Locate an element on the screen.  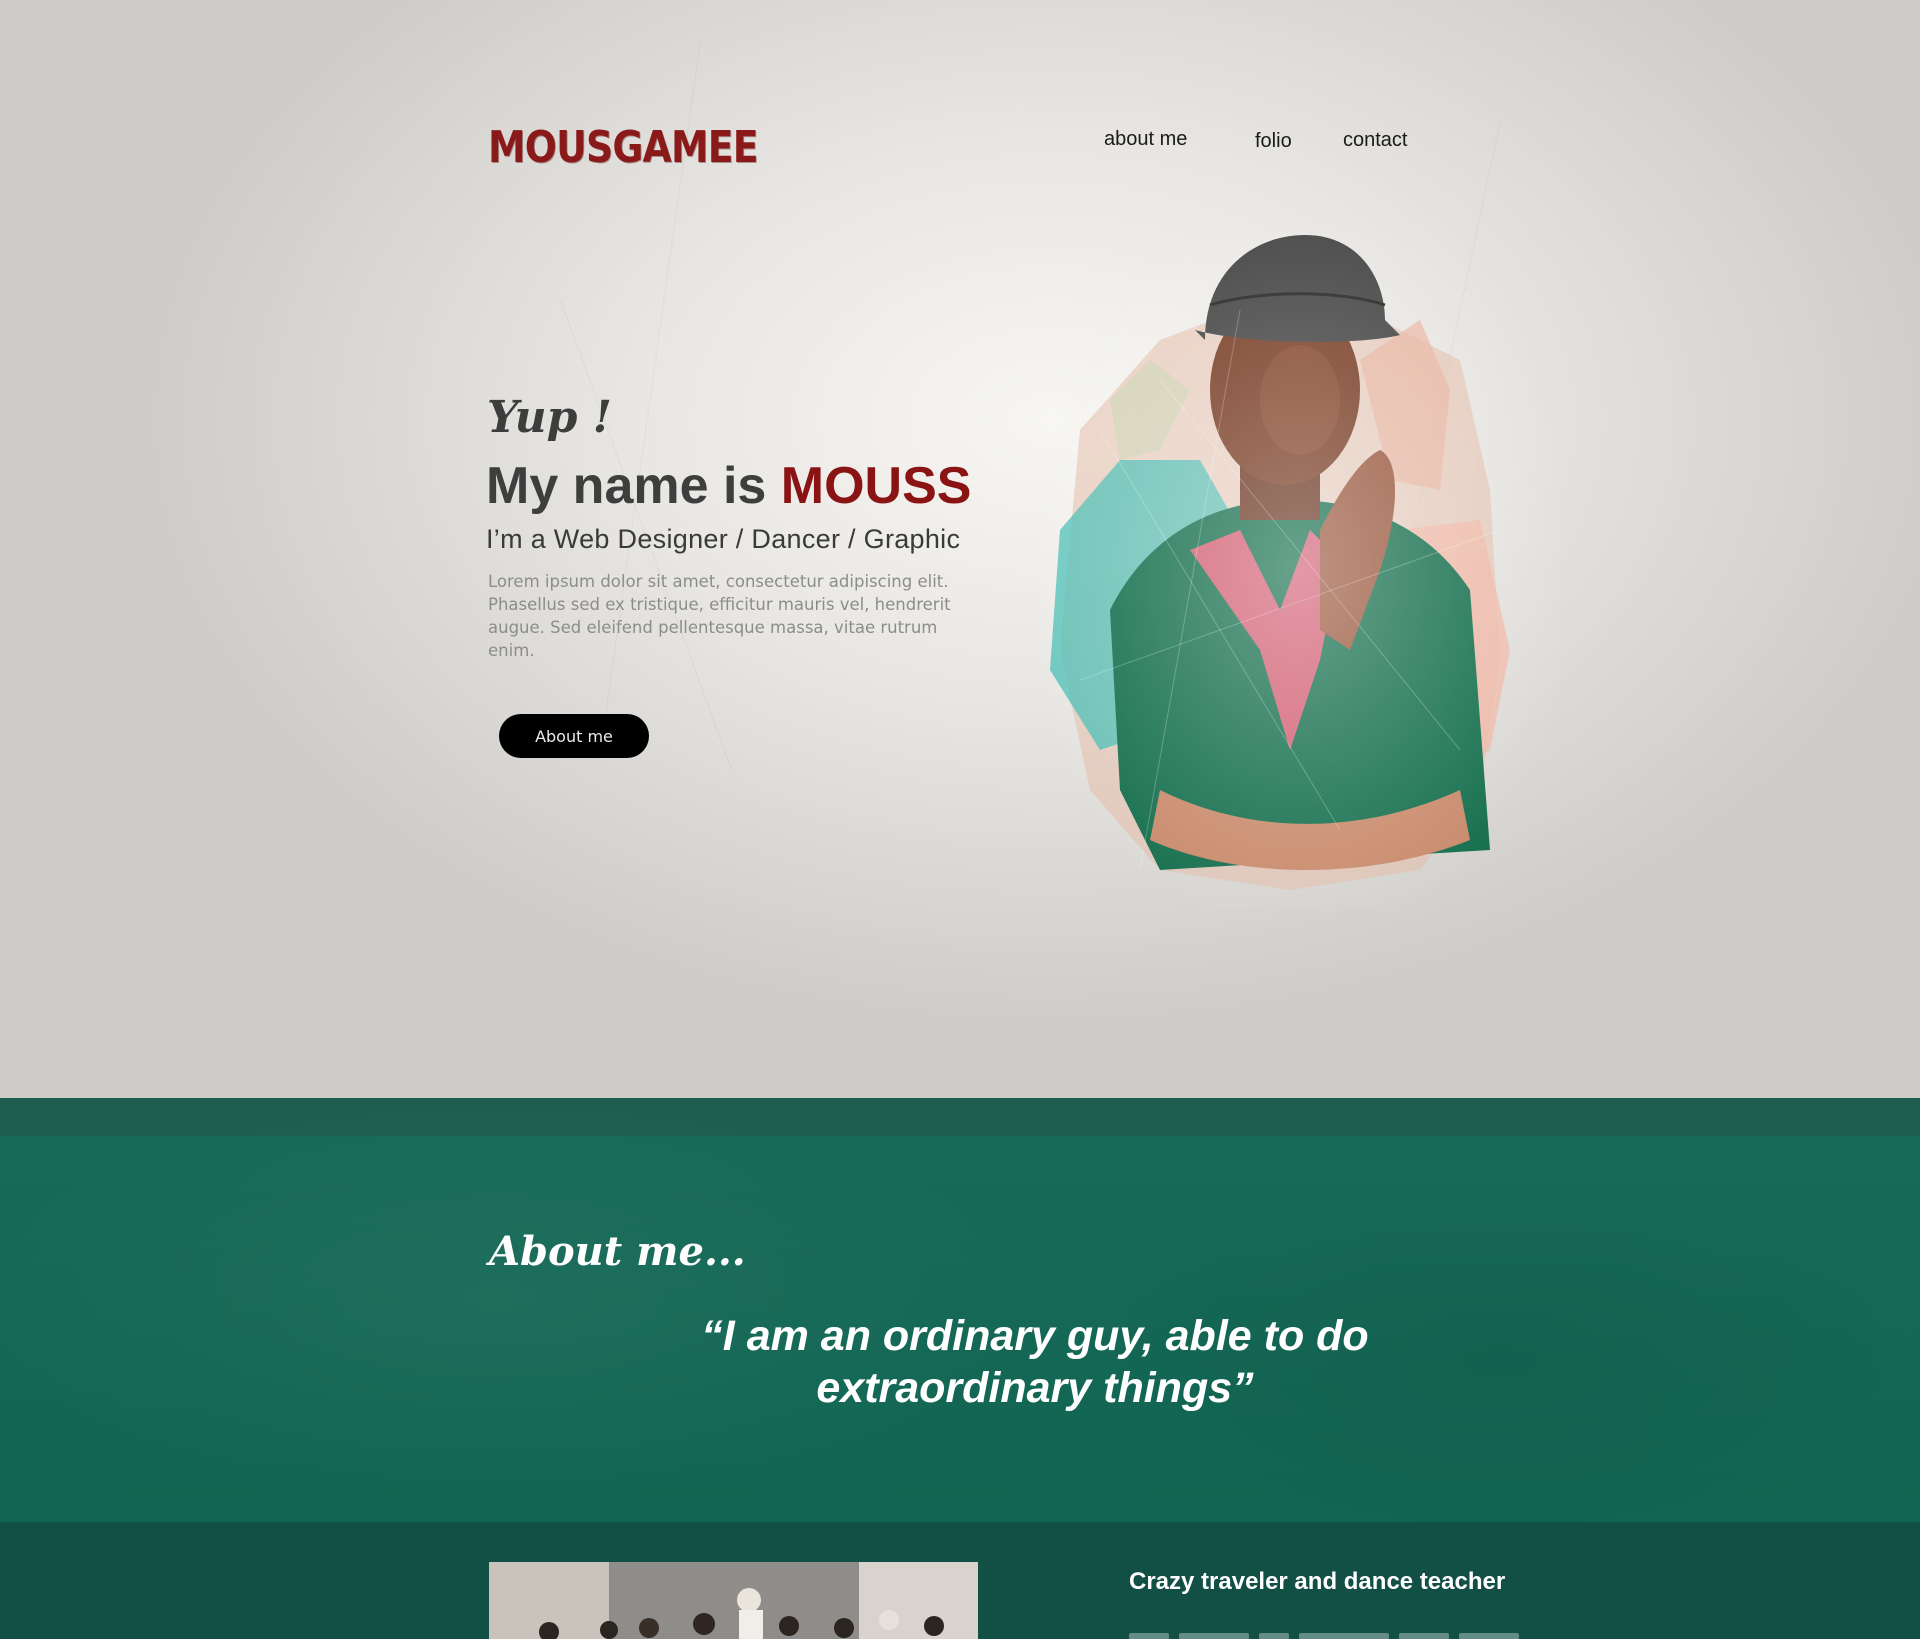
bio-subheading: Crazy traveler and dance teacher is located at coordinates (1317, 1581).